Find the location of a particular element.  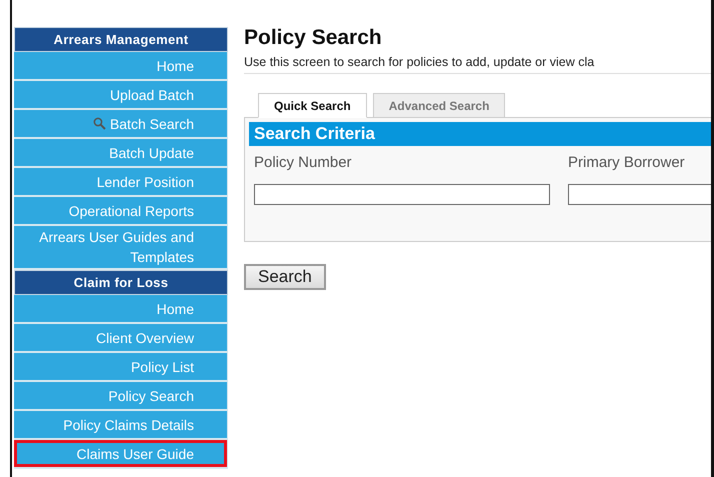

tab: Quick Search is located at coordinates (312, 105).